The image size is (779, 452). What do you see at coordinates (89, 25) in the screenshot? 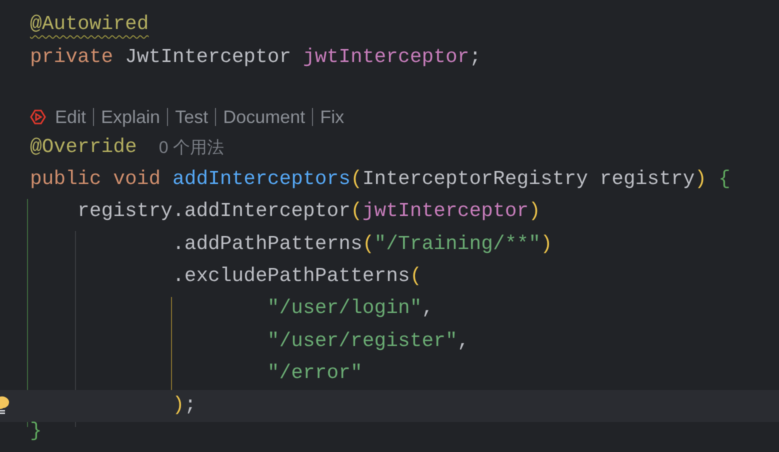
I see `annotation-token: @Autowired` at bounding box center [89, 25].